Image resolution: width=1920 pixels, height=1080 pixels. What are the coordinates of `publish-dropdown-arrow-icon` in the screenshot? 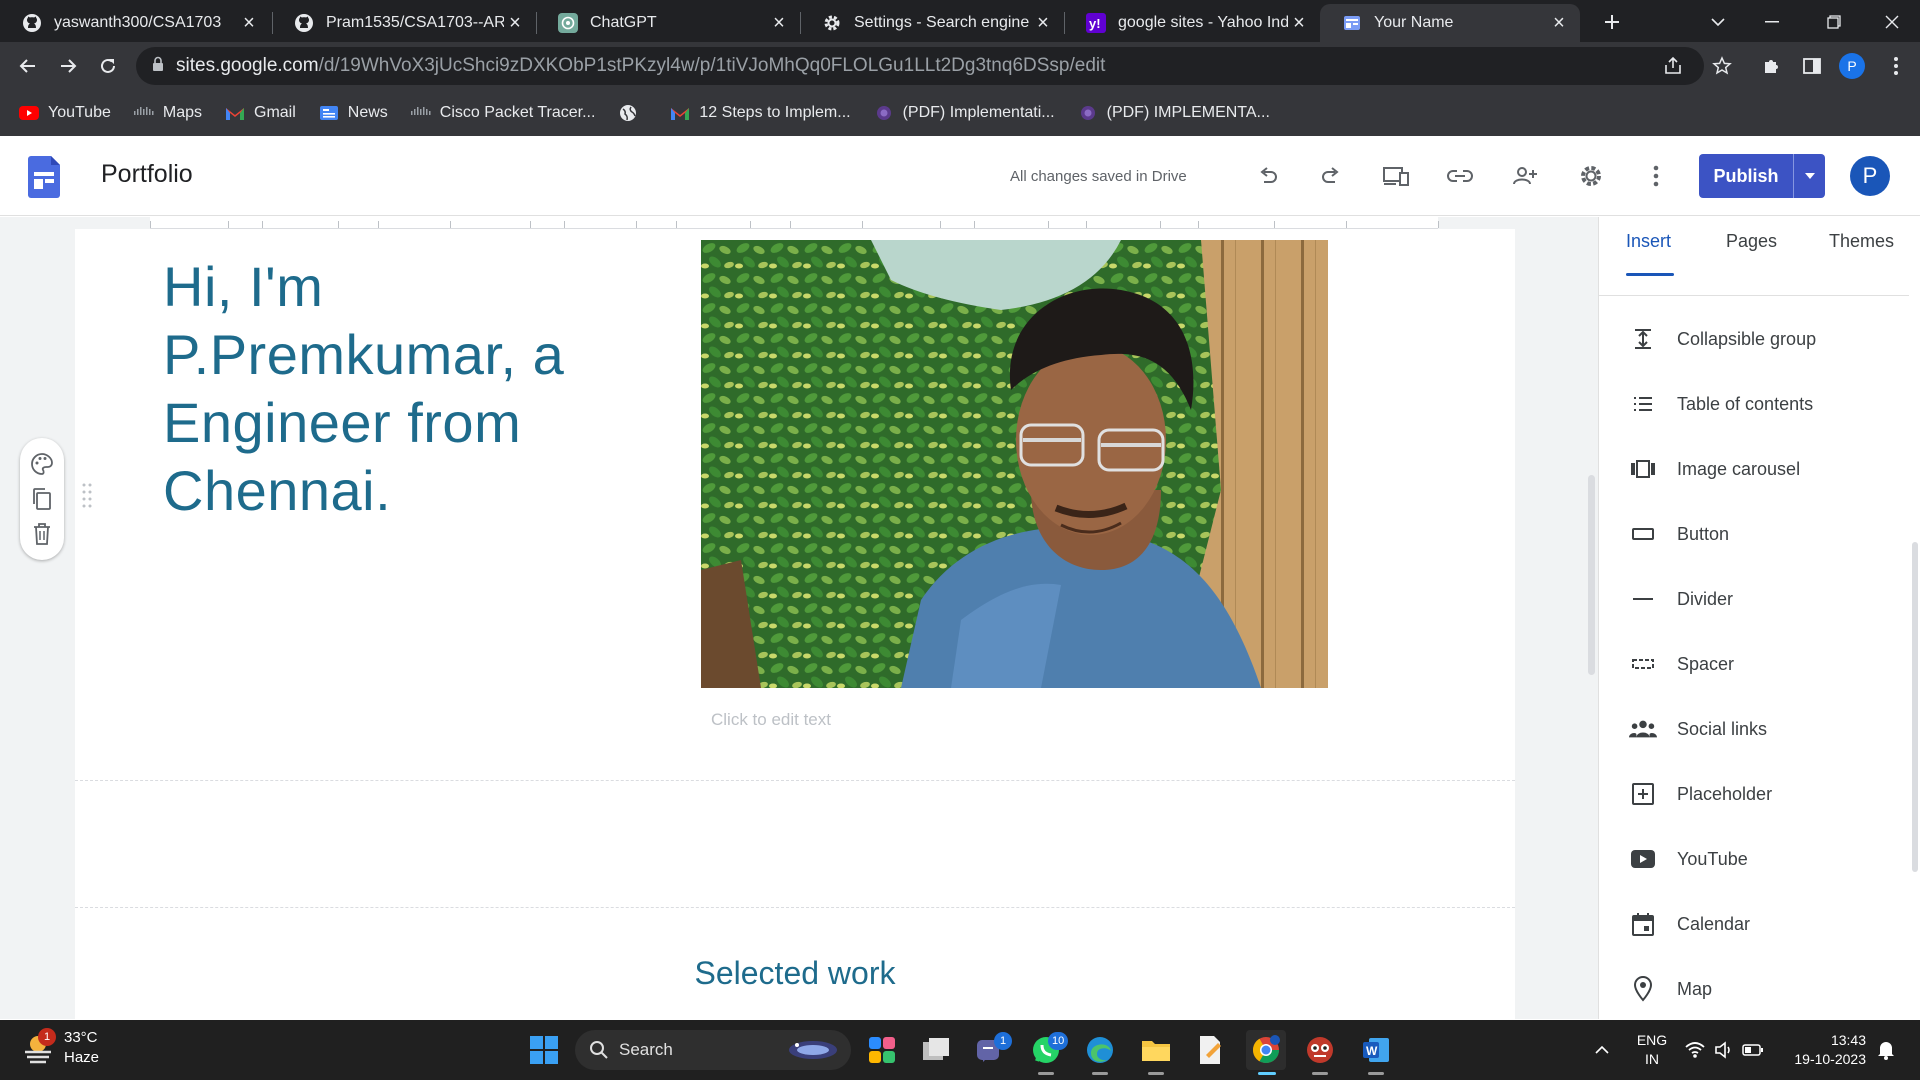 It's located at (1809, 176).